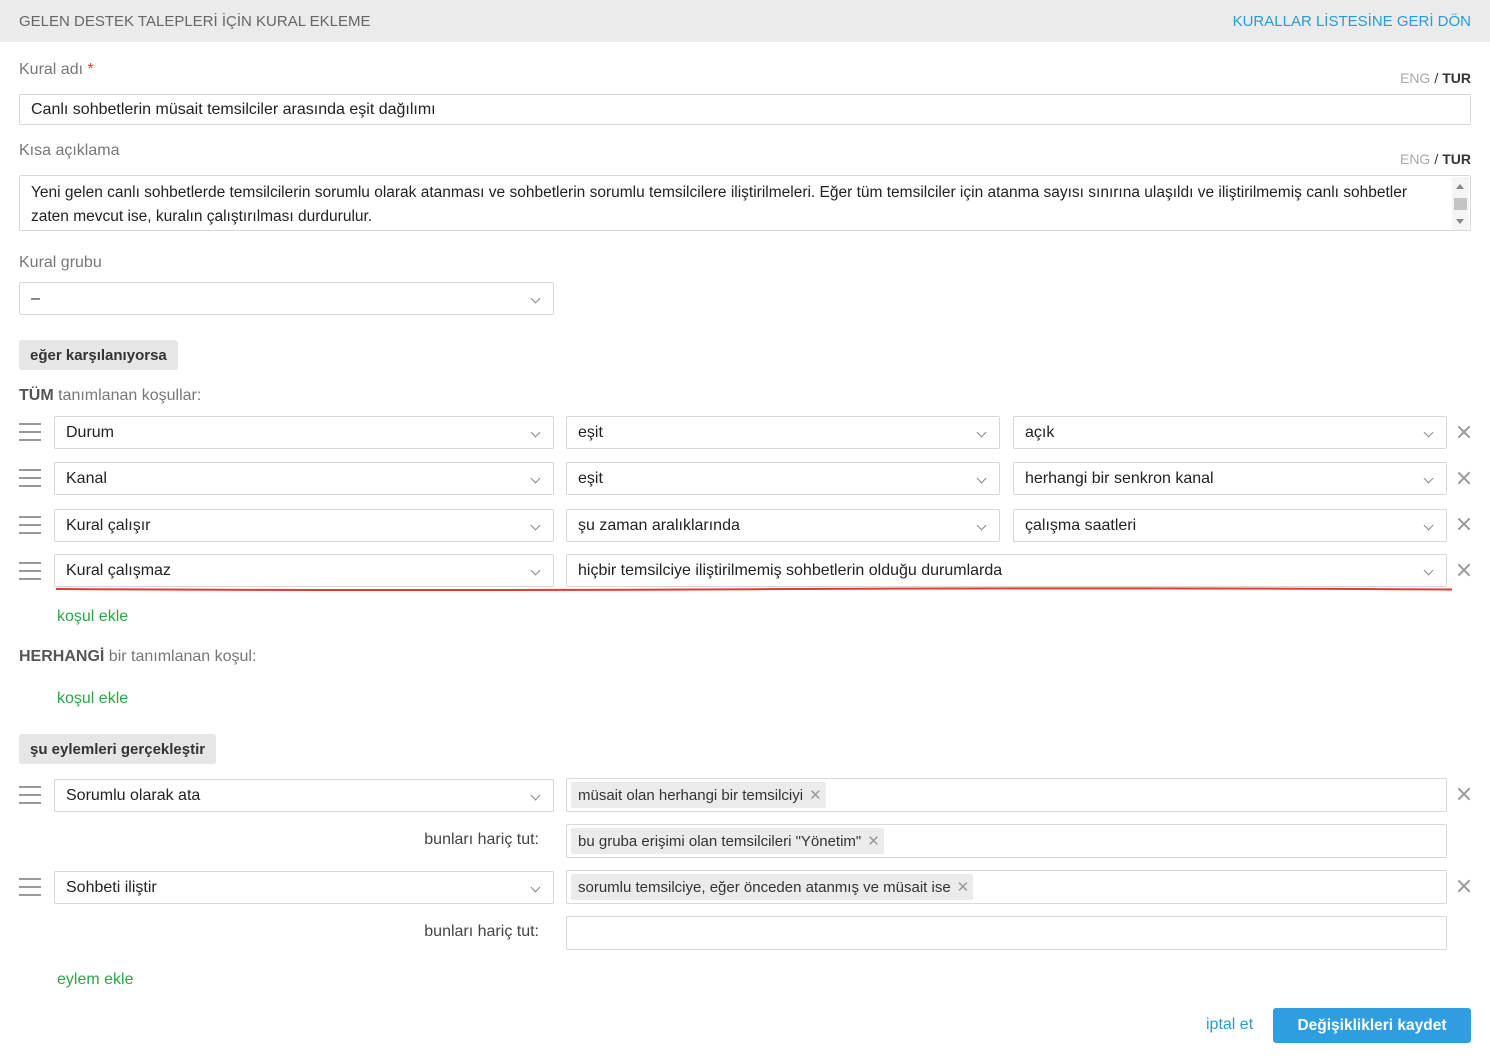 This screenshot has height=1060, width=1490. I want to click on description-language-switch: ENG / TUR, so click(1435, 159).